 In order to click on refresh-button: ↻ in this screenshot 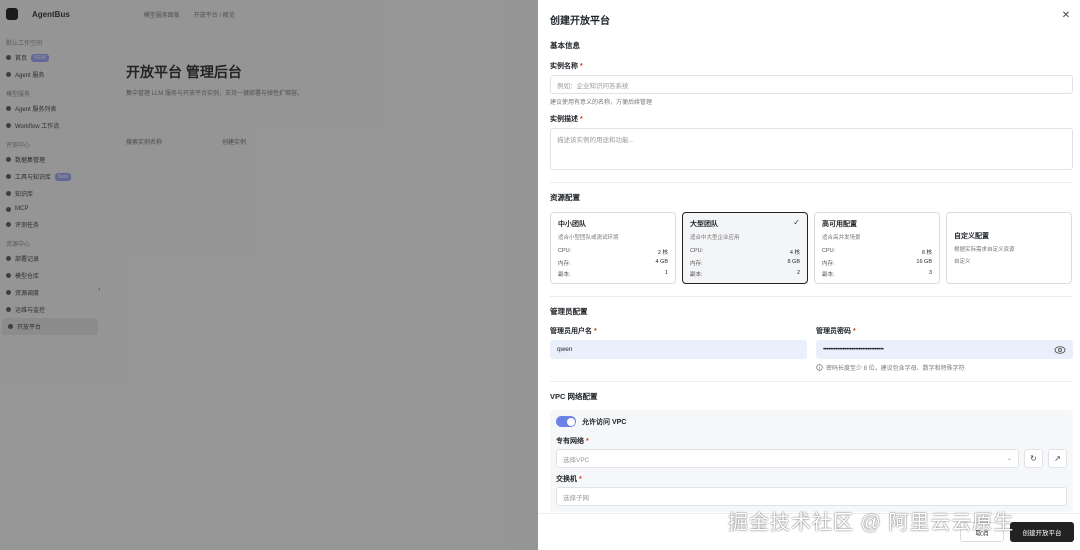, I will do `click(1033, 458)`.